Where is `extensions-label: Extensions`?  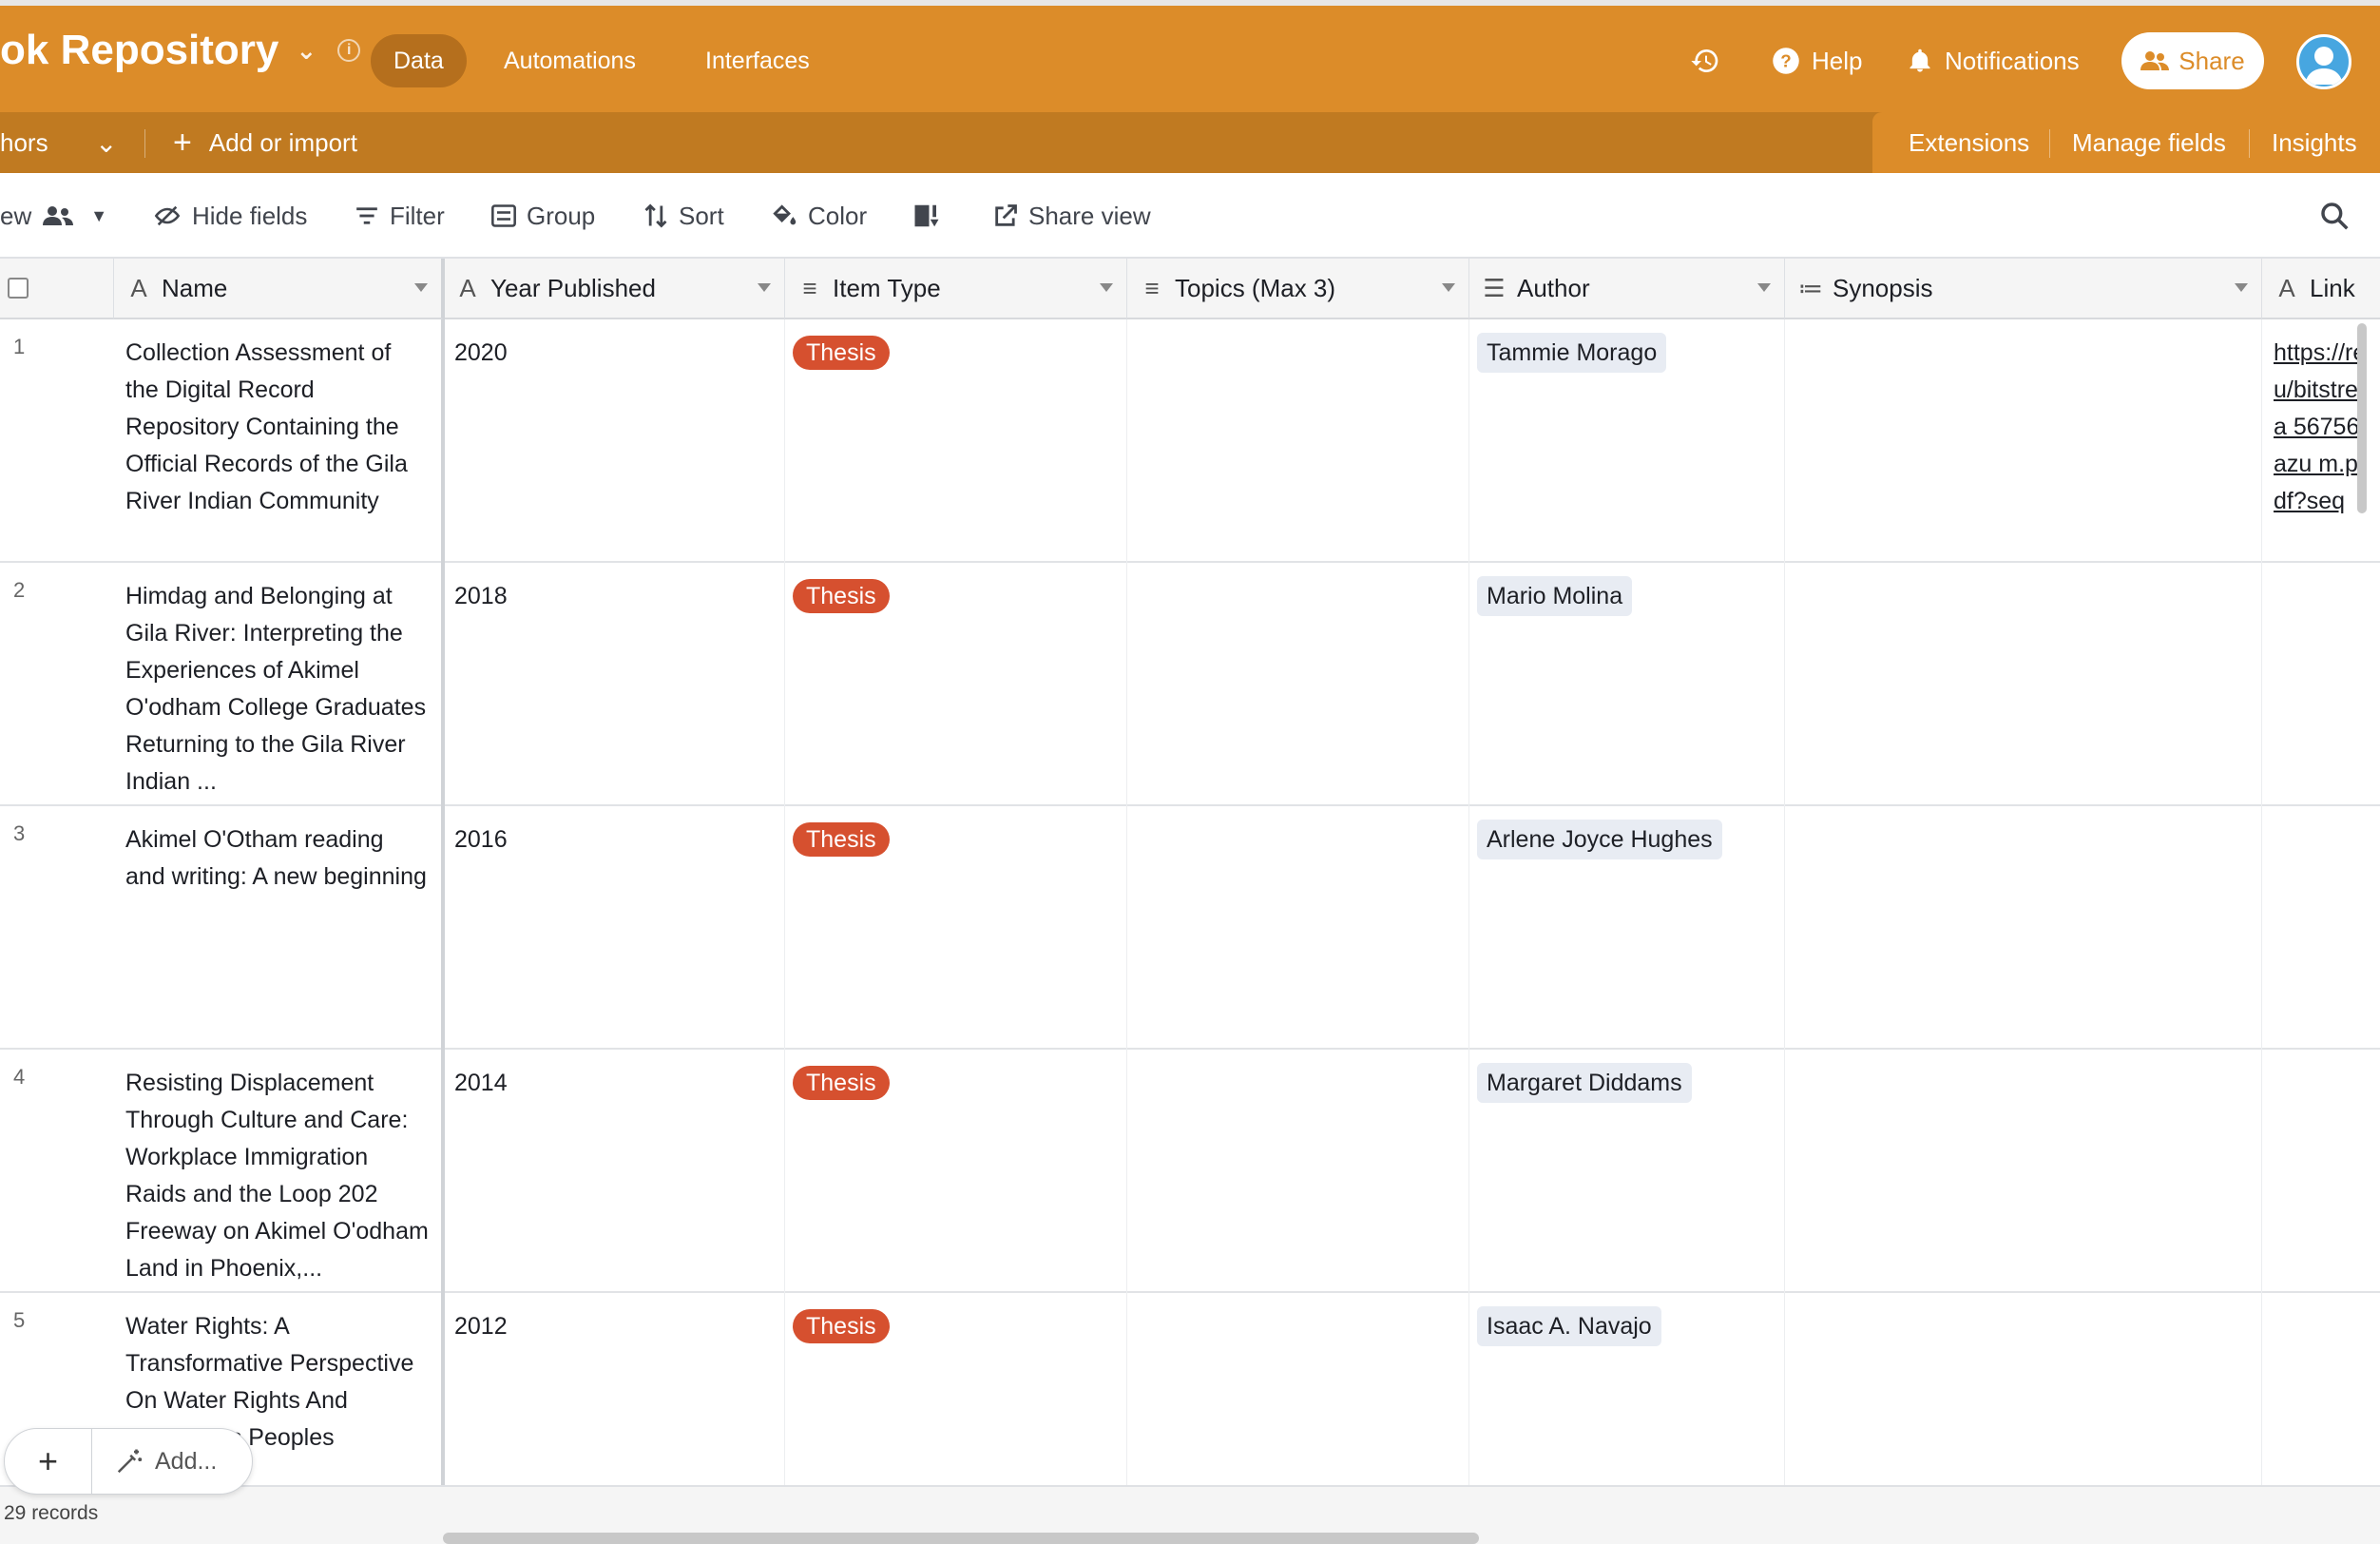
extensions-label: Extensions is located at coordinates (1970, 142).